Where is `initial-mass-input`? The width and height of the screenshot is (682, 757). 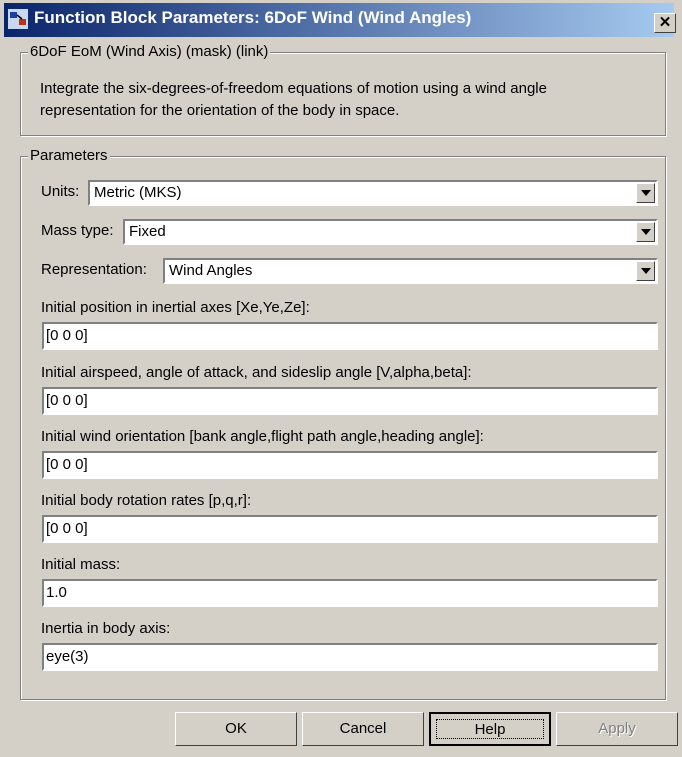
initial-mass-input is located at coordinates (346, 592).